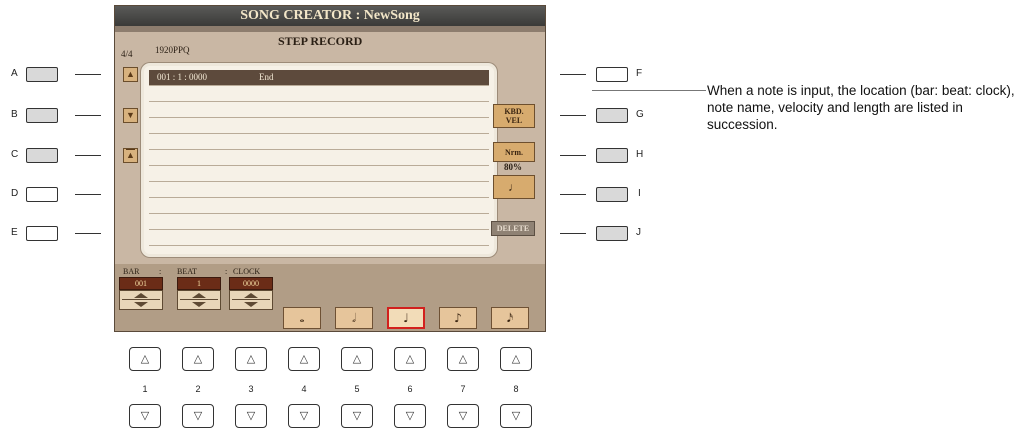  I want to click on kbd-vel-label-1: KBD., so click(514, 111).